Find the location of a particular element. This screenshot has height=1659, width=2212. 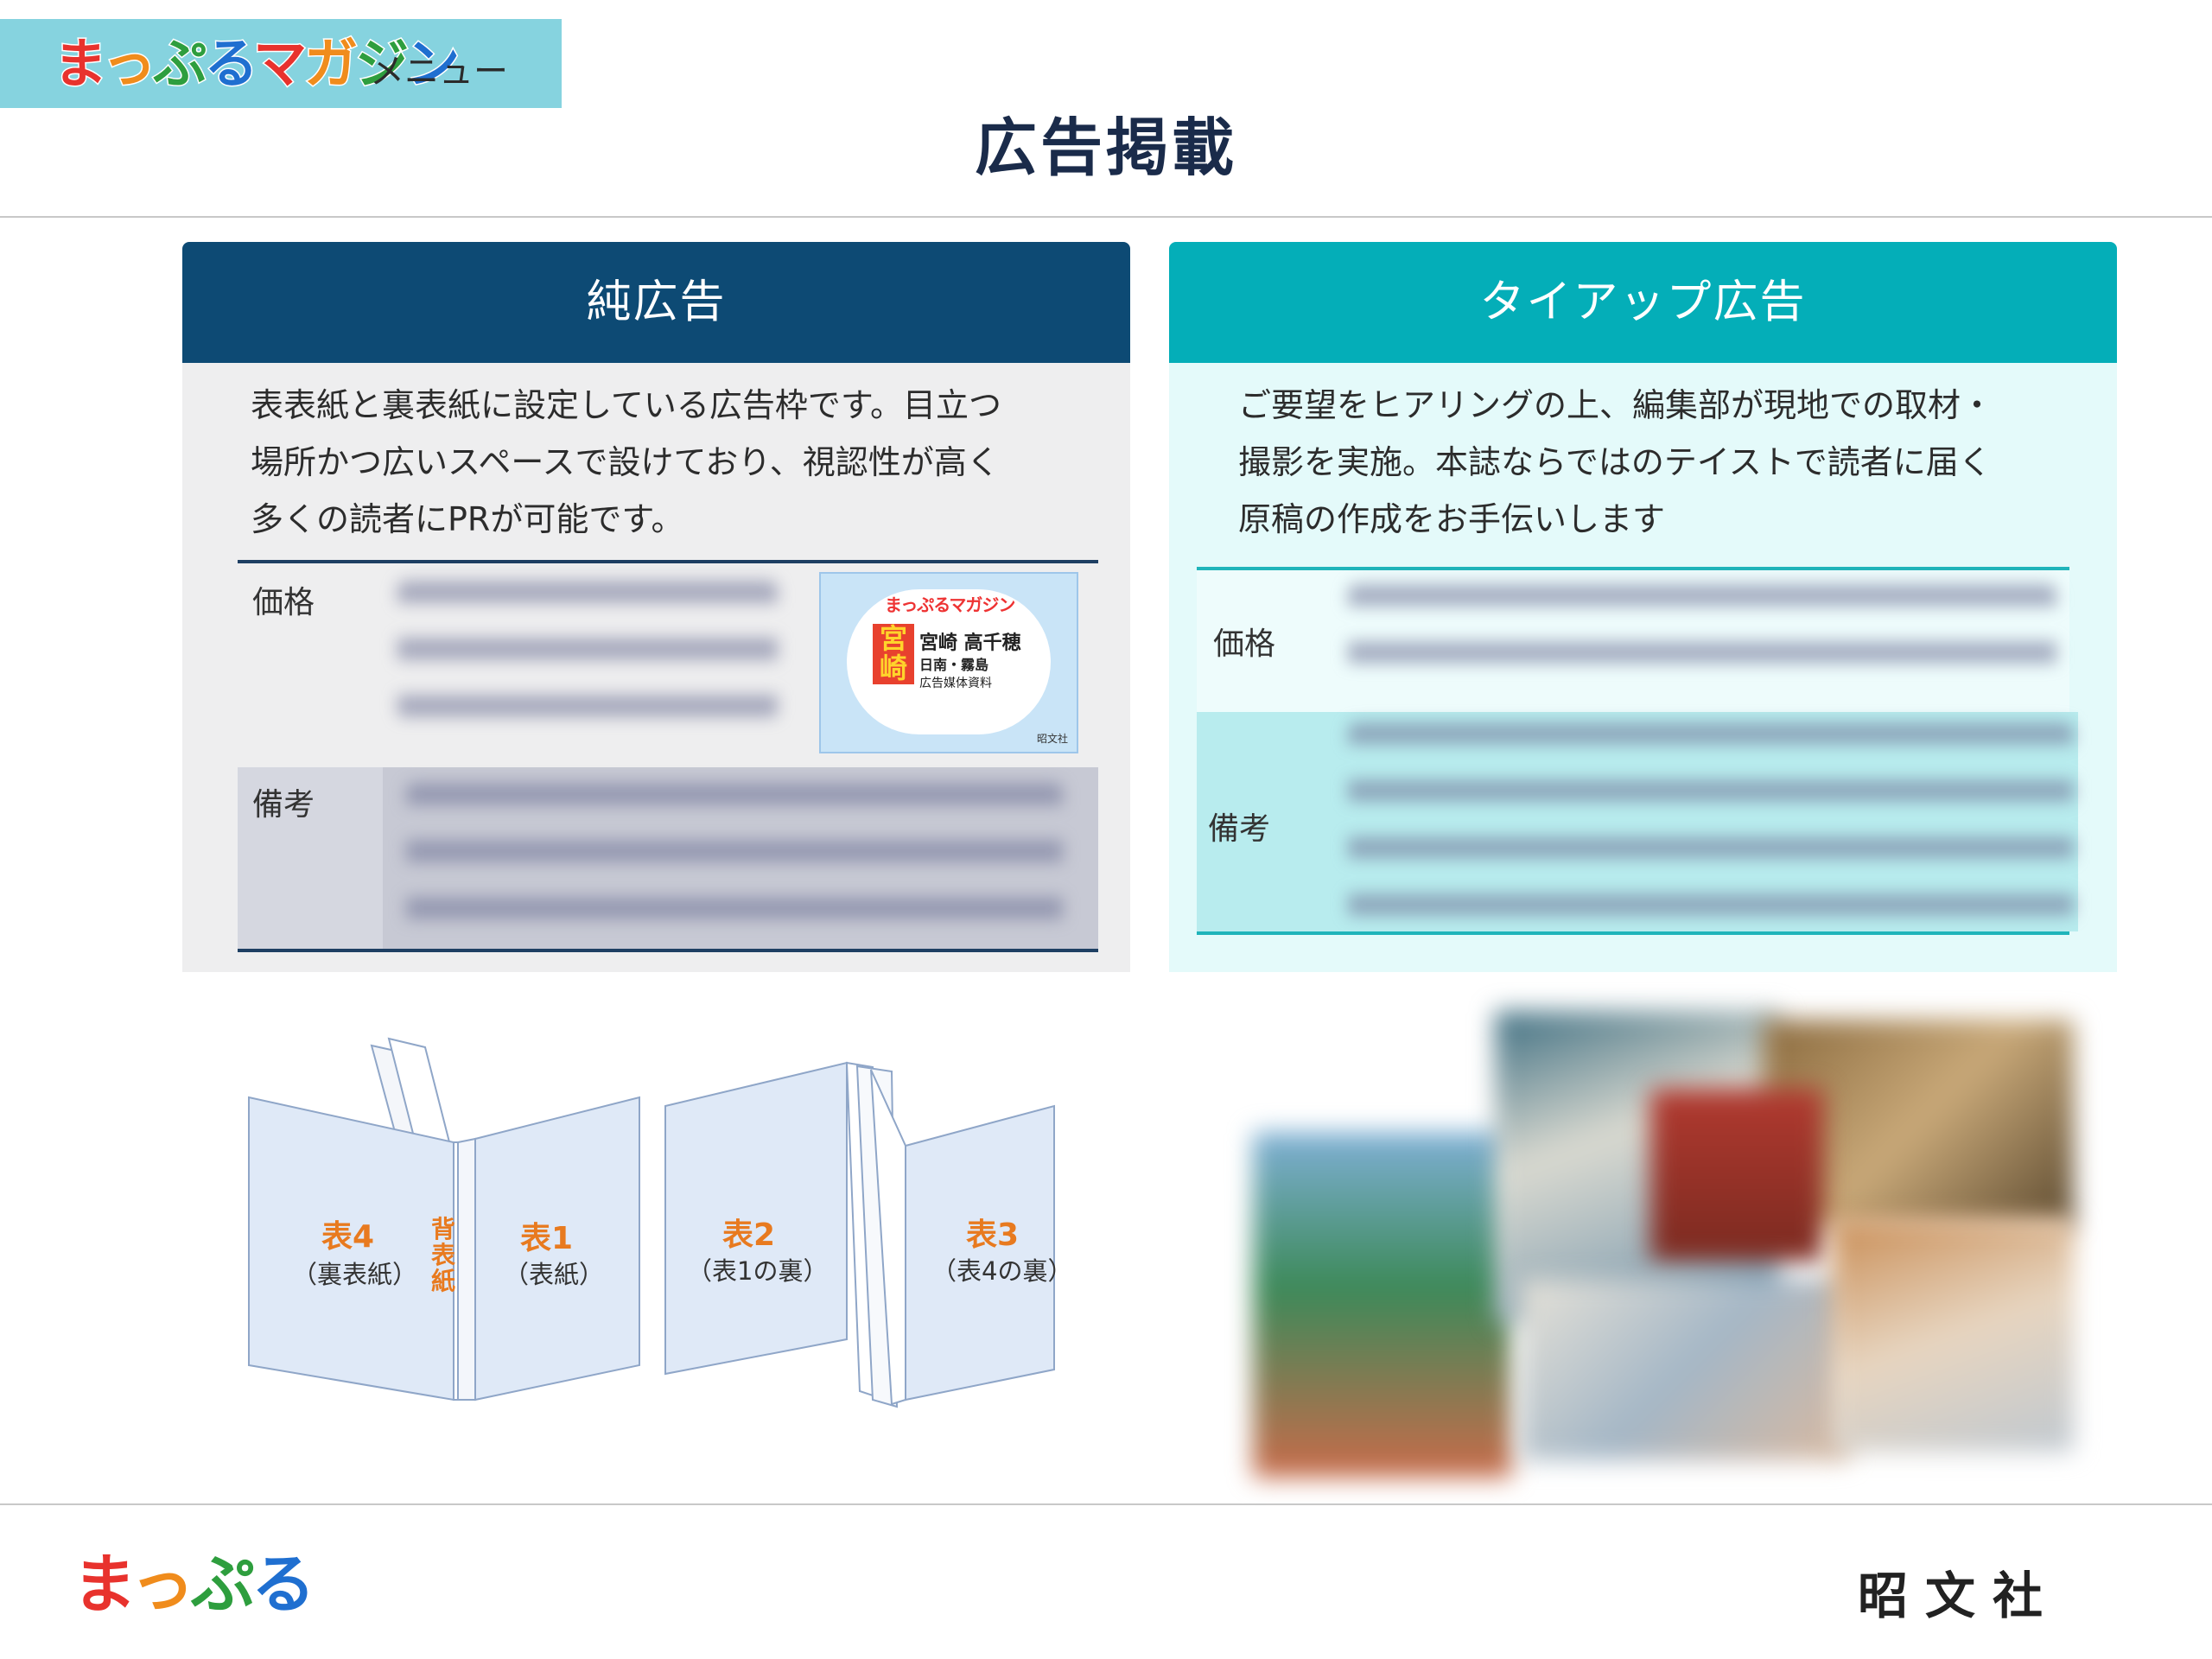

pure-ad-heading: 純広告 is located at coordinates (656, 302).